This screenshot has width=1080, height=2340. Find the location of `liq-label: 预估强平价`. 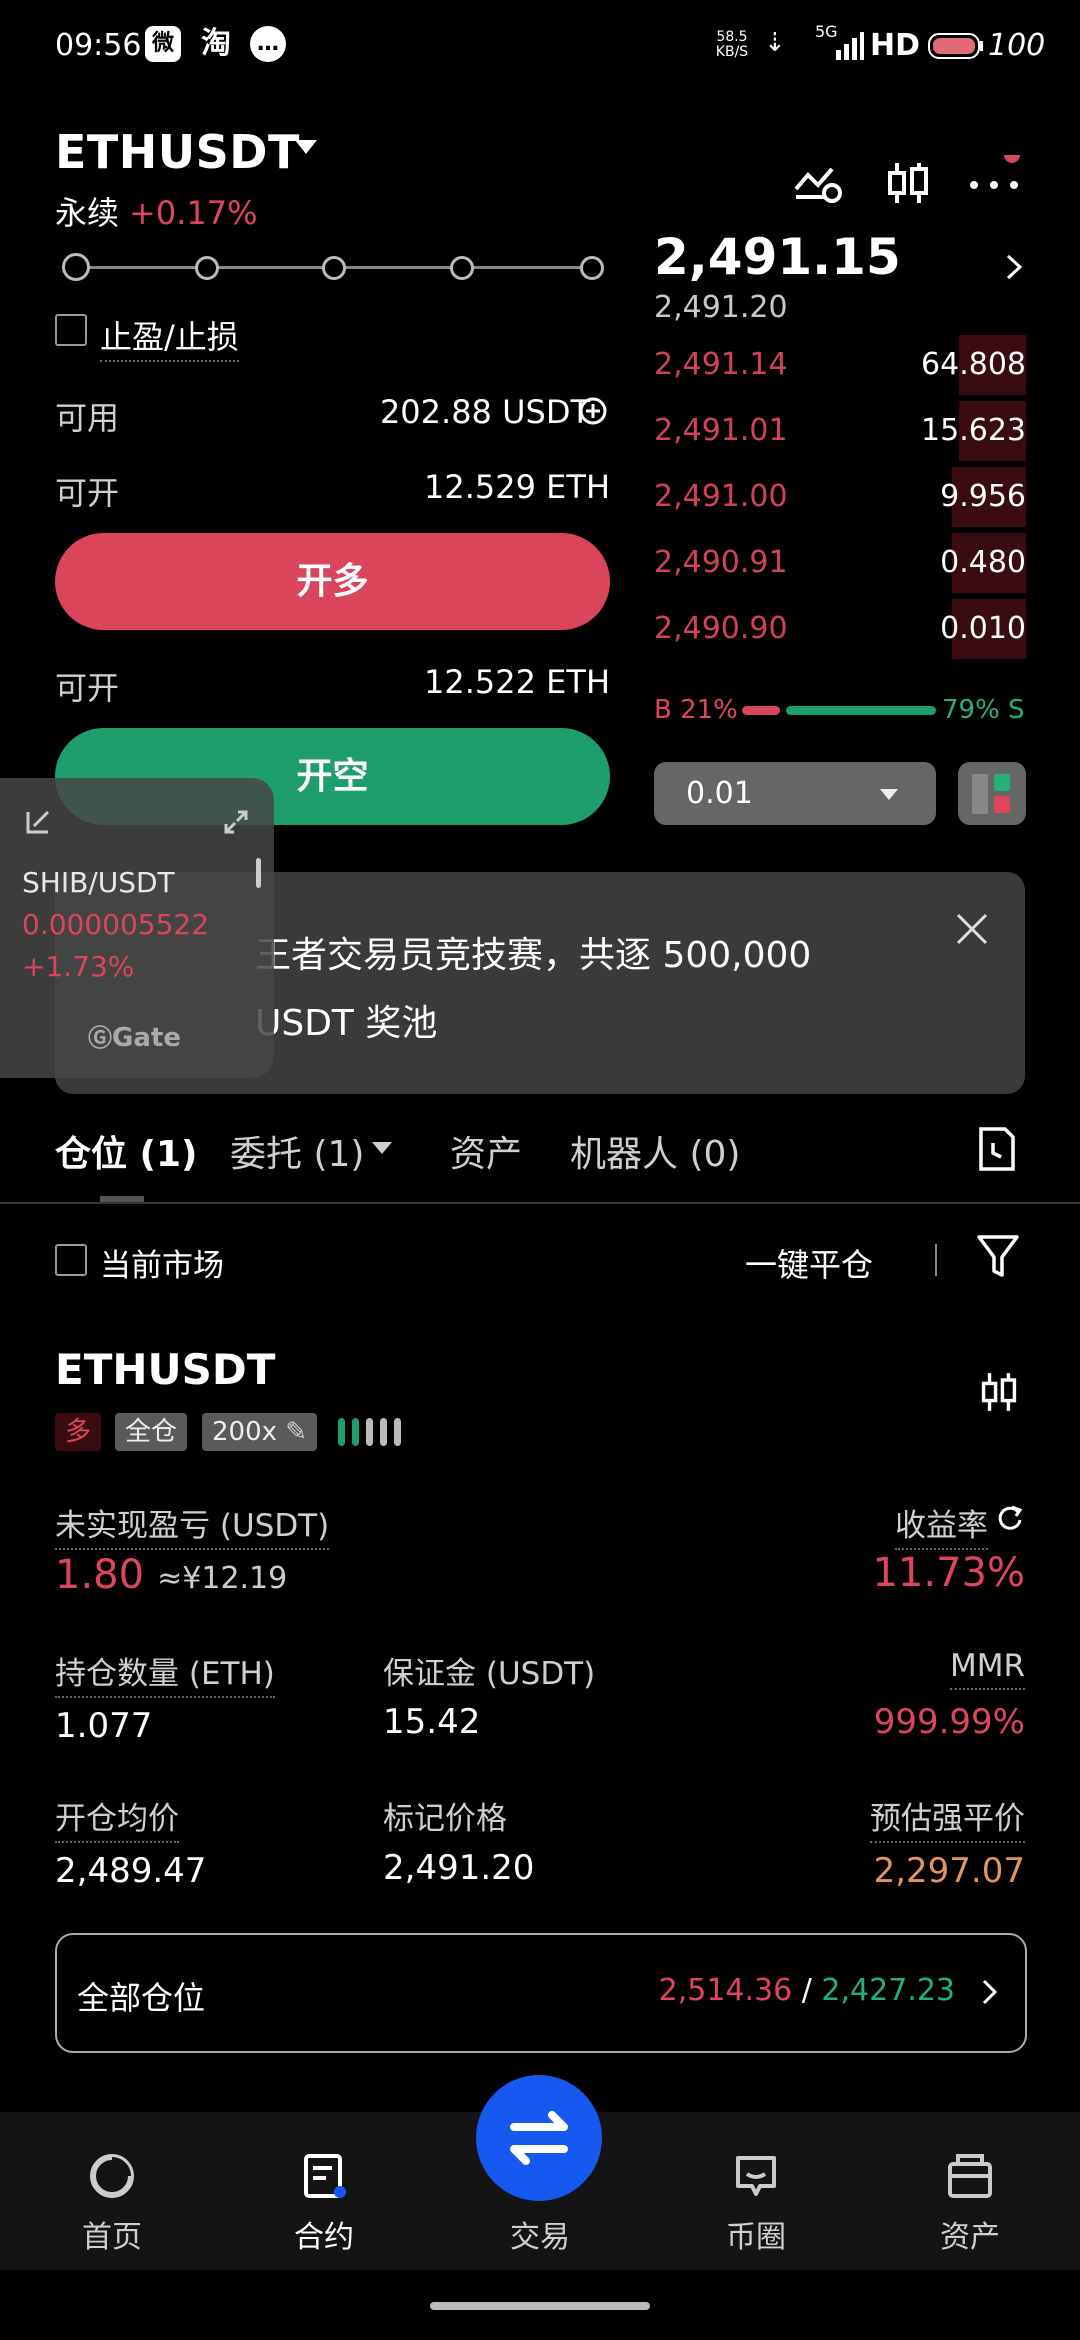

liq-label: 预估强平价 is located at coordinates (947, 1822).